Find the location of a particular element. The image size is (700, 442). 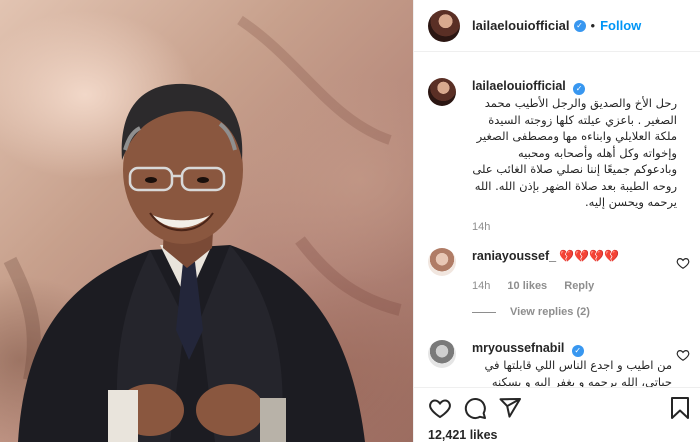

like-count: 12,421 likes is located at coordinates (463, 435).